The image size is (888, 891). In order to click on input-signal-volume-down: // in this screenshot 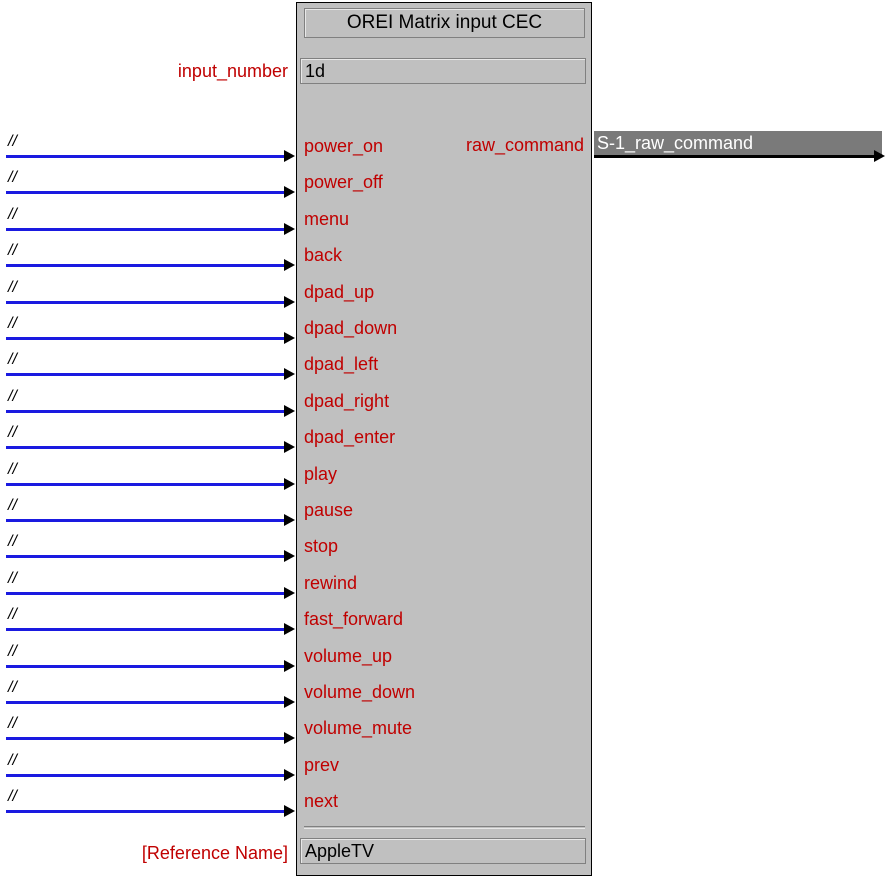, I will do `click(12, 688)`.